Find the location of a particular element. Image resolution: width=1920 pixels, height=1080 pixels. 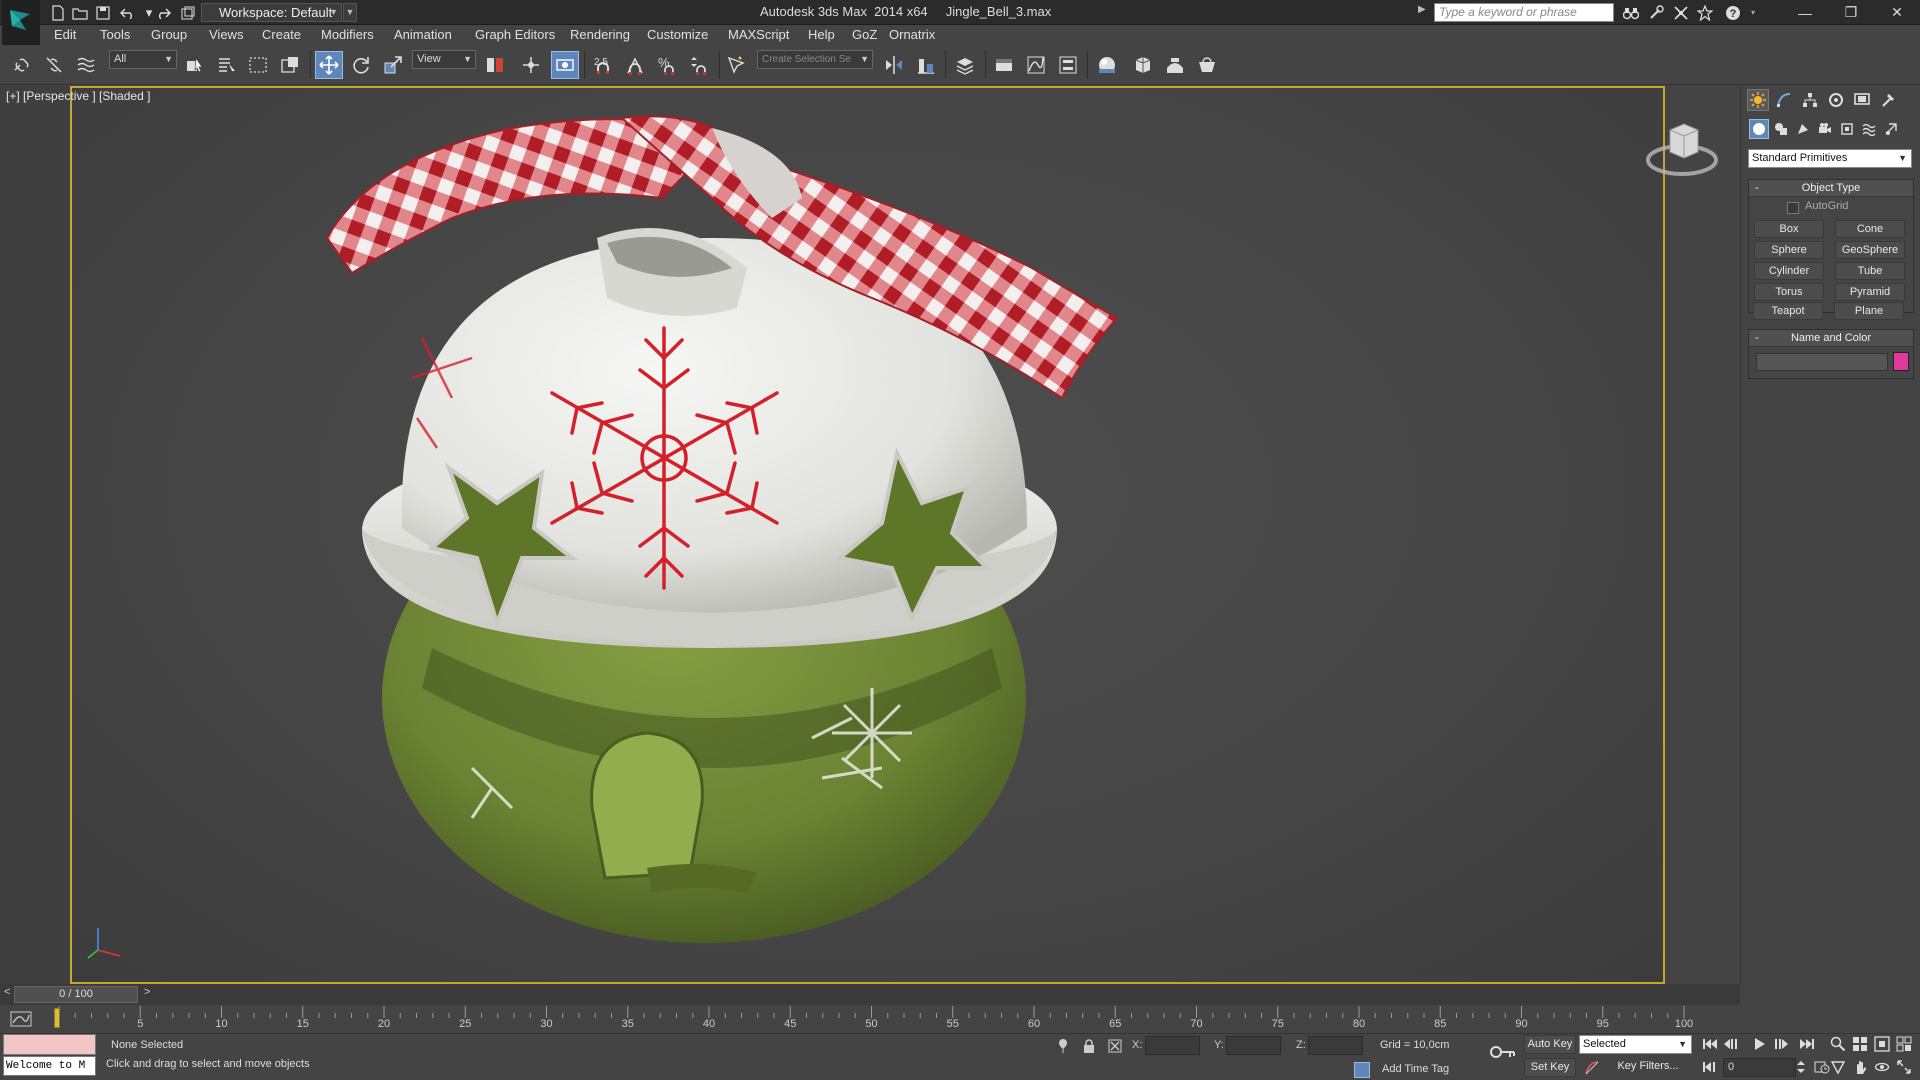

menu-create: Create is located at coordinates (281, 34).